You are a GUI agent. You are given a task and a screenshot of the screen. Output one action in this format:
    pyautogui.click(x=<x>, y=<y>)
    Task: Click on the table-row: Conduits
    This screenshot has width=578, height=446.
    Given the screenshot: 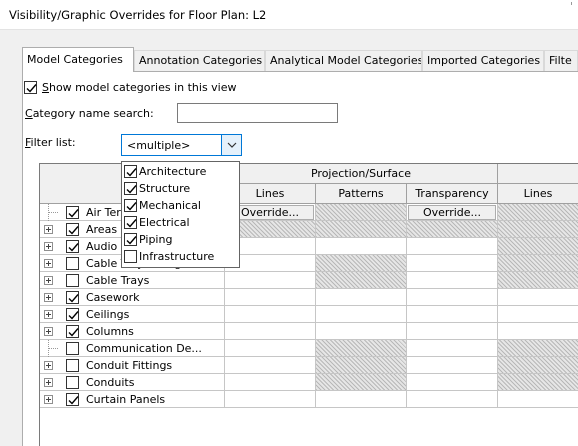 What is the action you would take?
    pyautogui.click(x=309, y=382)
    